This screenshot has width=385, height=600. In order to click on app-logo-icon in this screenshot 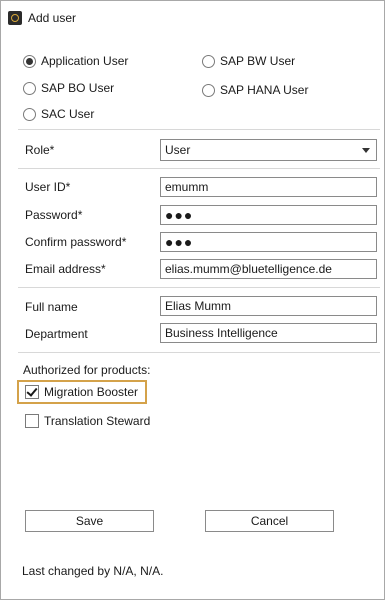, I will do `click(15, 18)`.